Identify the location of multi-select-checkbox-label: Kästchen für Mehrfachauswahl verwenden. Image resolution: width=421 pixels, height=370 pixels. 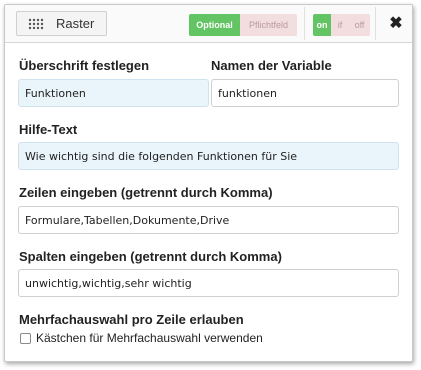
(149, 338).